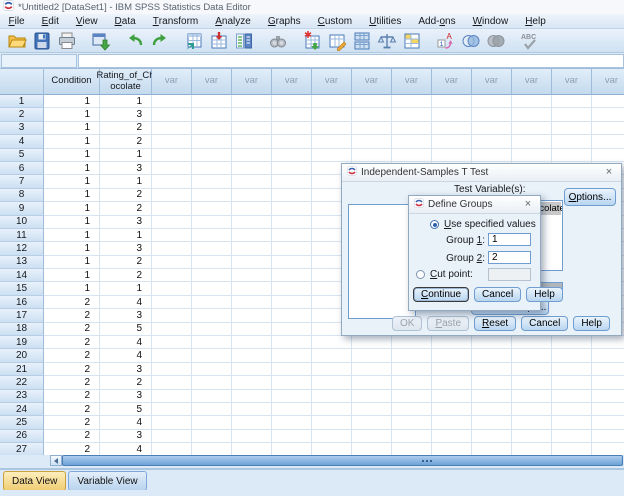  Describe the element at coordinates (126, 115) in the screenshot. I see `cell-rating: 3` at that location.